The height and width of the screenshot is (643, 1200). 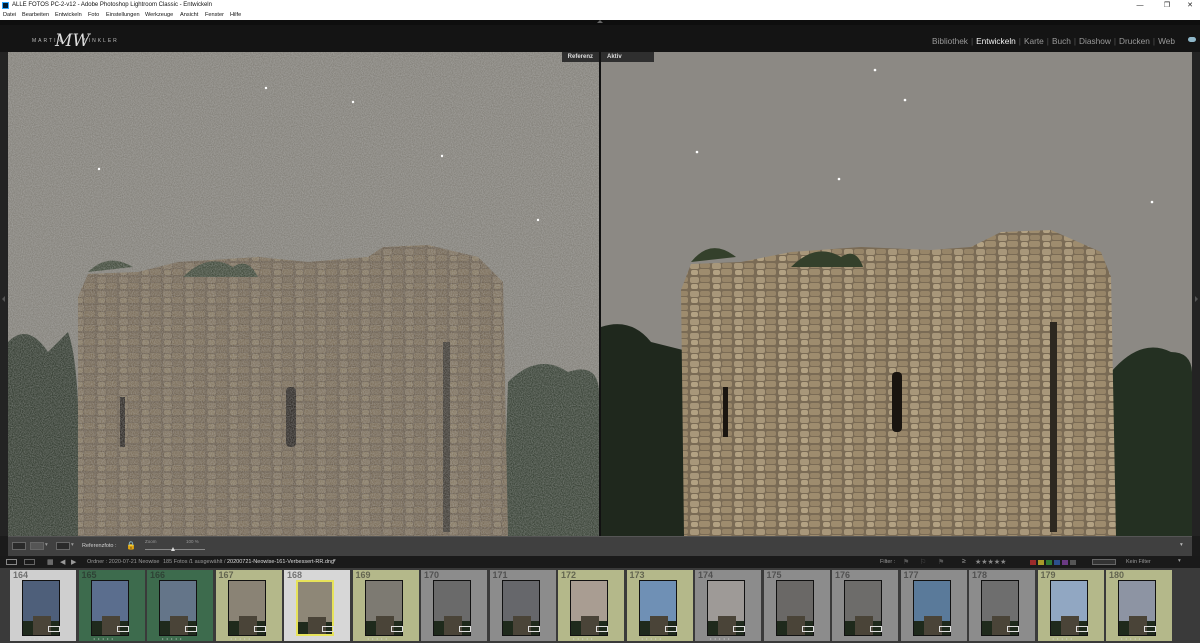 What do you see at coordinates (950, 41) in the screenshot?
I see `module-bibliothek: Bibliothek` at bounding box center [950, 41].